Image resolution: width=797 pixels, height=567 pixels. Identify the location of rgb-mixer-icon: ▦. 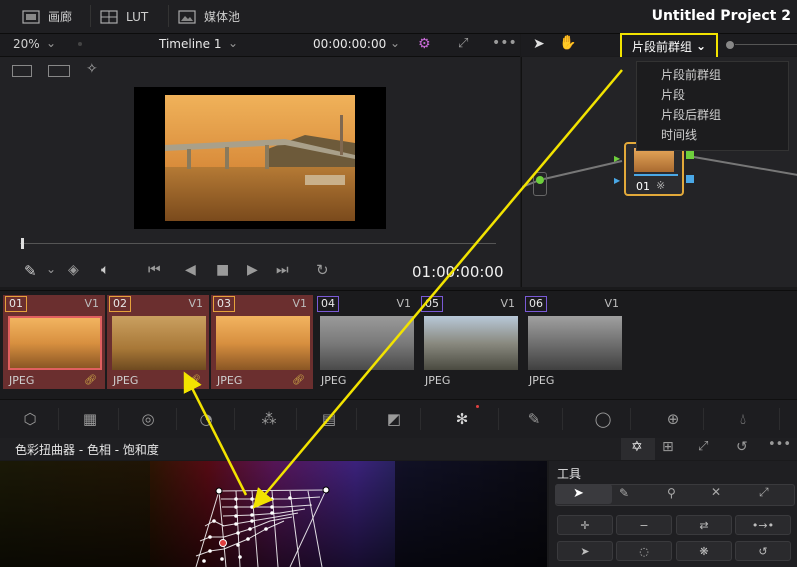
(90, 419).